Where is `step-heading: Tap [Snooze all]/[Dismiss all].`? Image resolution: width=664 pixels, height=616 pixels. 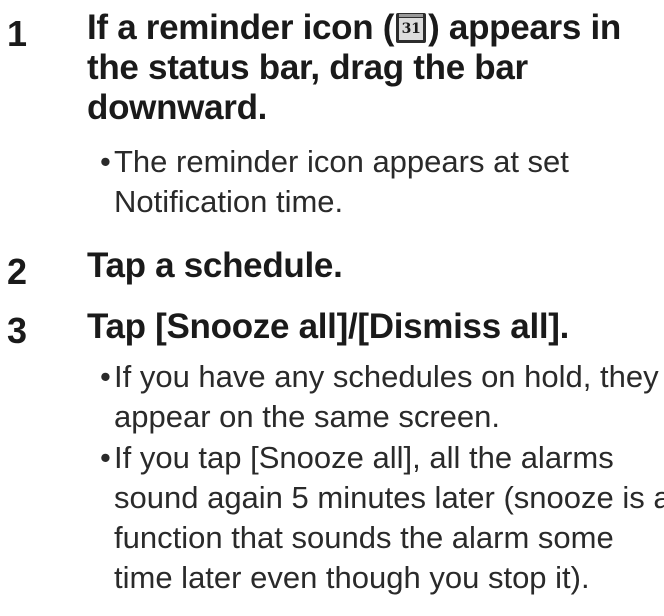
step-heading: Tap [Snooze all]/[Dismiss all]. is located at coordinates (328, 326).